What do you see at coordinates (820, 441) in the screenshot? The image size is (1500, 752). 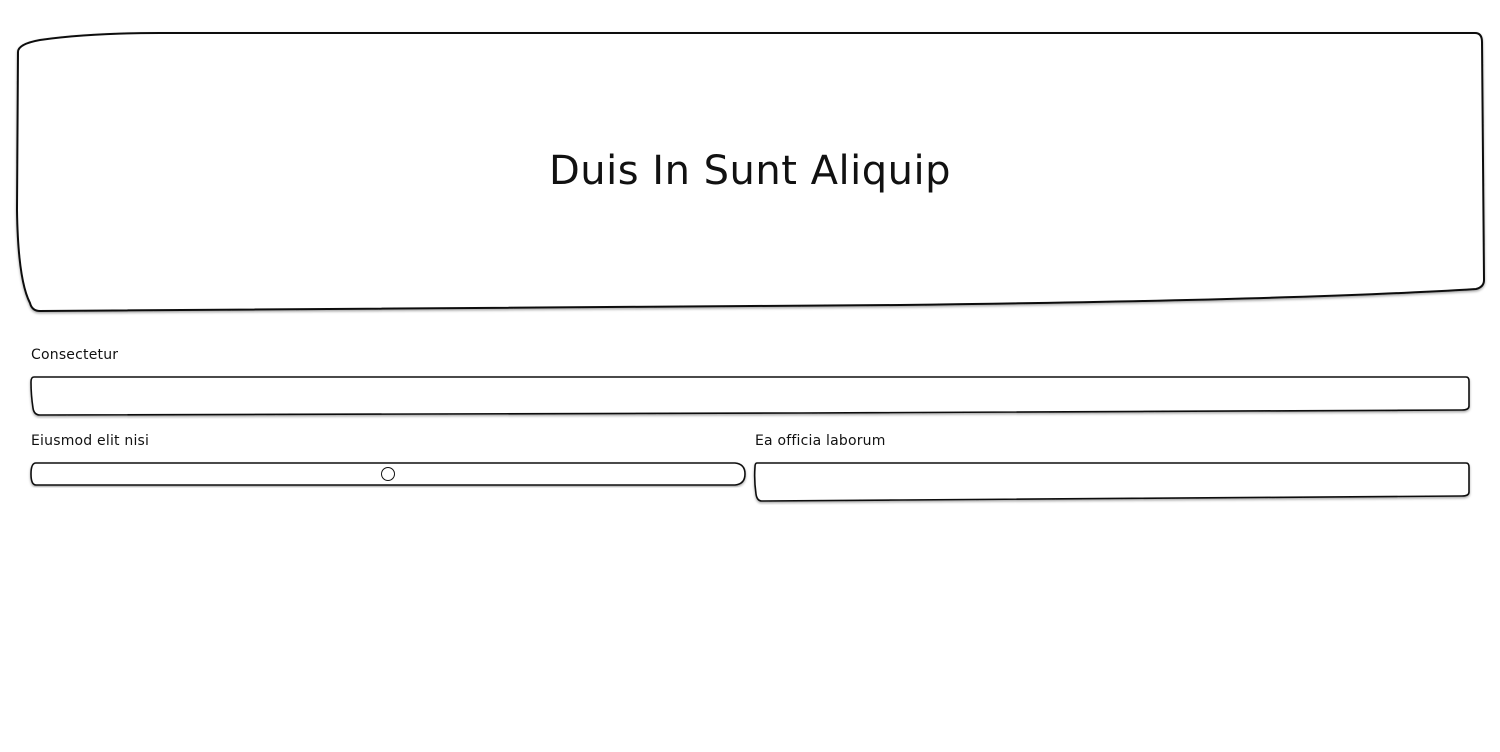 I see `ea-officia-label: Ea officia laborum` at bounding box center [820, 441].